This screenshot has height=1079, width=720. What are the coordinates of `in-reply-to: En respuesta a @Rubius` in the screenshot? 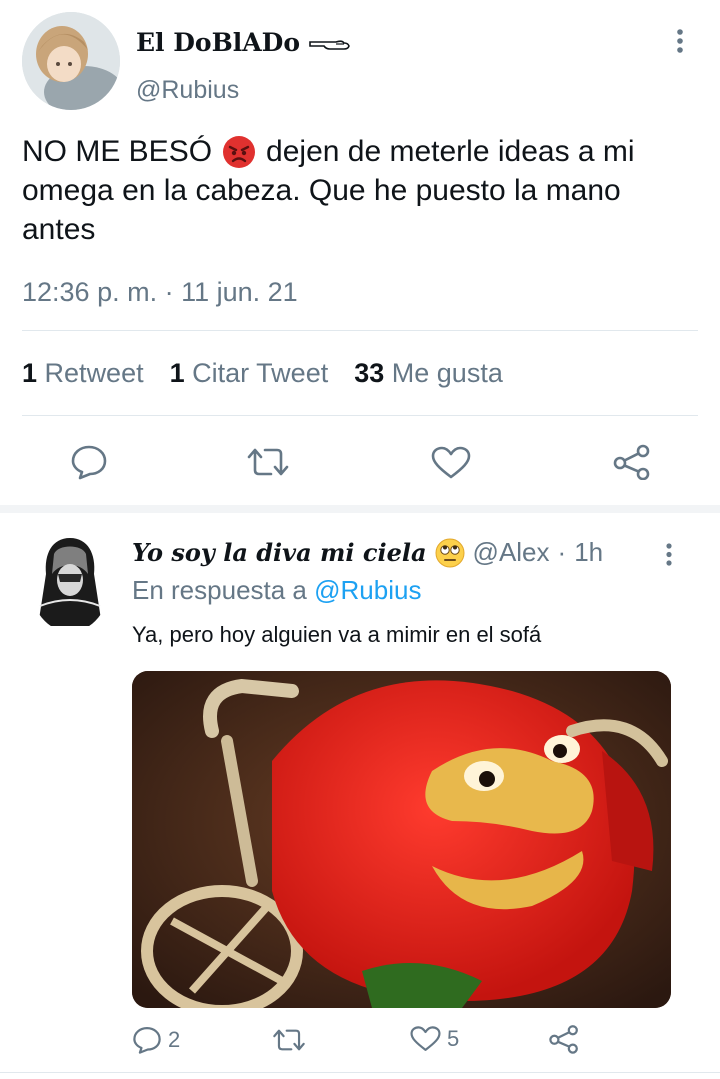 It's located at (276, 590).